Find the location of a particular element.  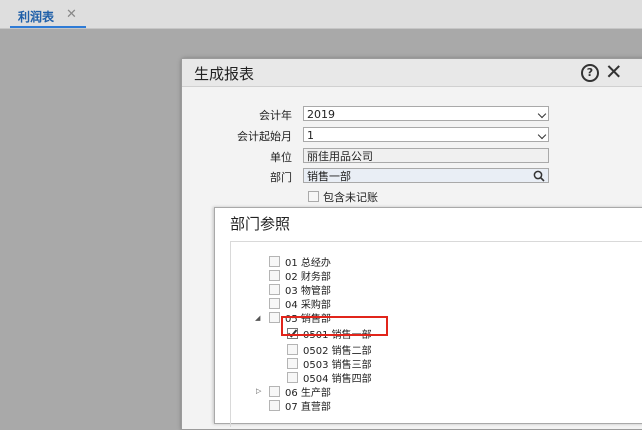

tree-item-label: 03 物管部 is located at coordinates (308, 291).